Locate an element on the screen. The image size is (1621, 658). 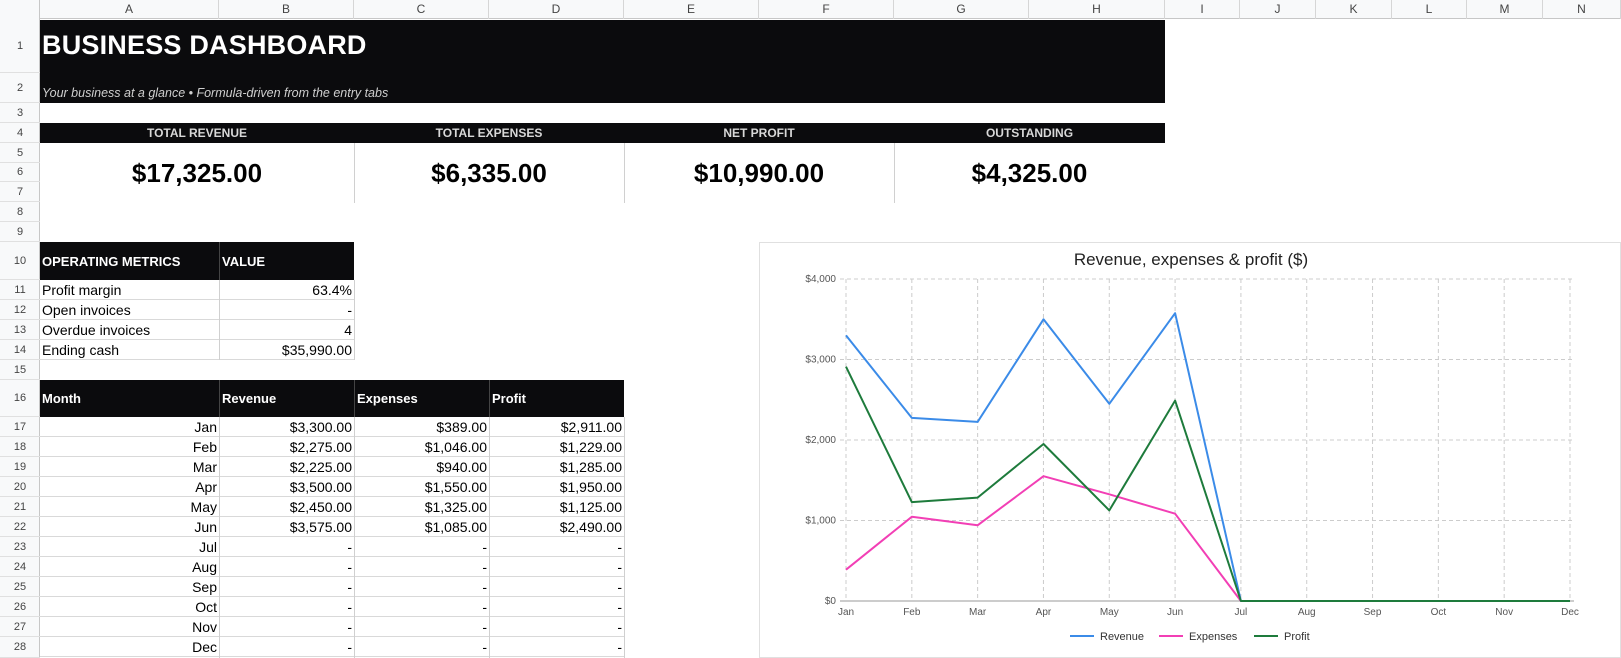
monthly-cell-expenses: $940.00 is located at coordinates (421, 467).